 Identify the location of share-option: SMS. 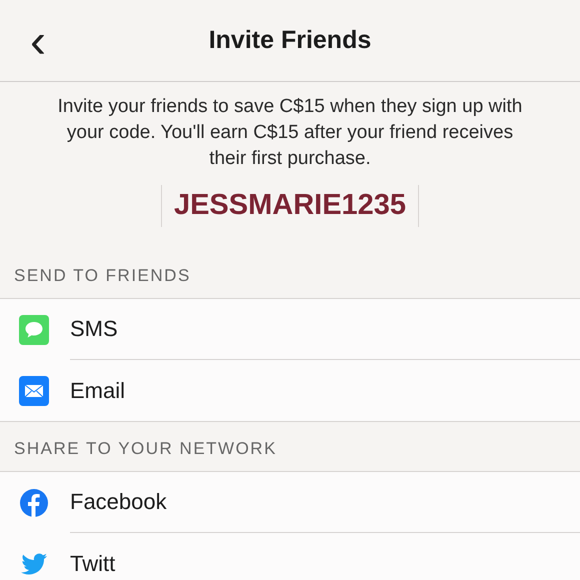
(290, 329).